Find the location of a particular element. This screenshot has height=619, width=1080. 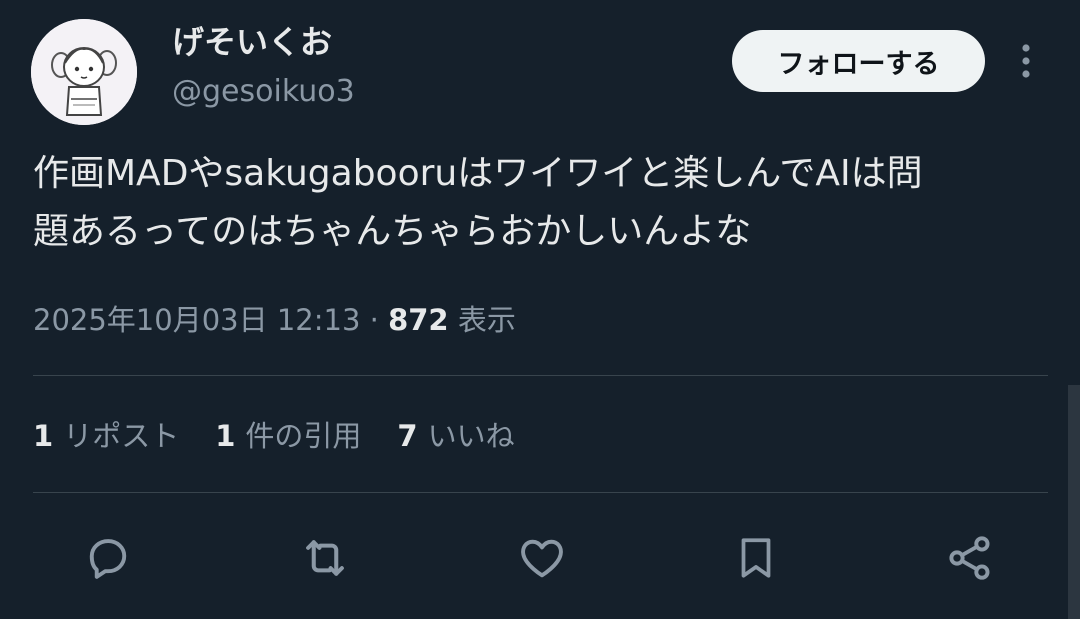

heart-icon is located at coordinates (542, 558).